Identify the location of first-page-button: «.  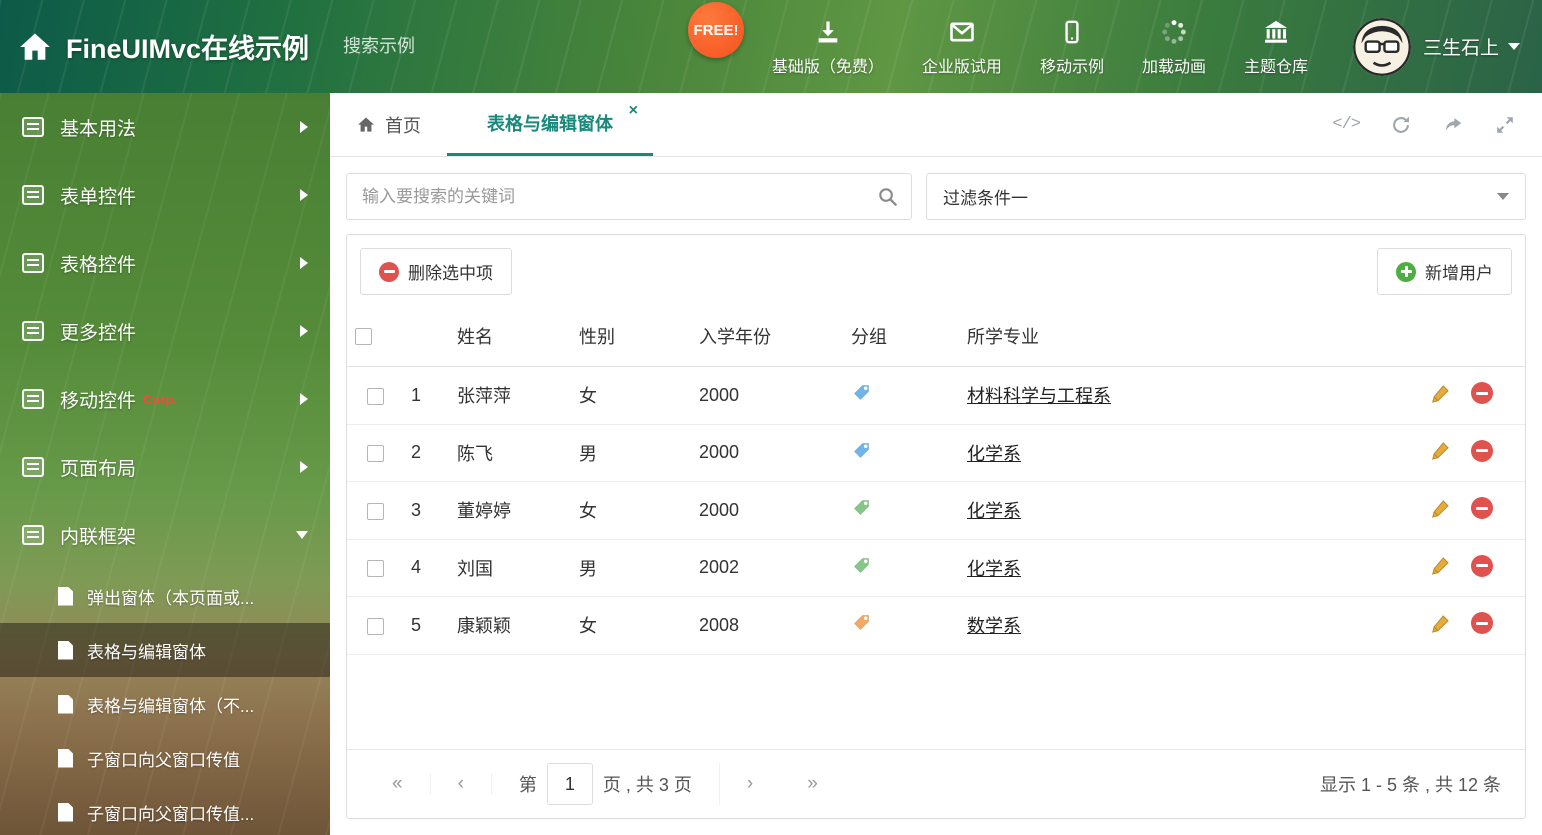
(398, 784).